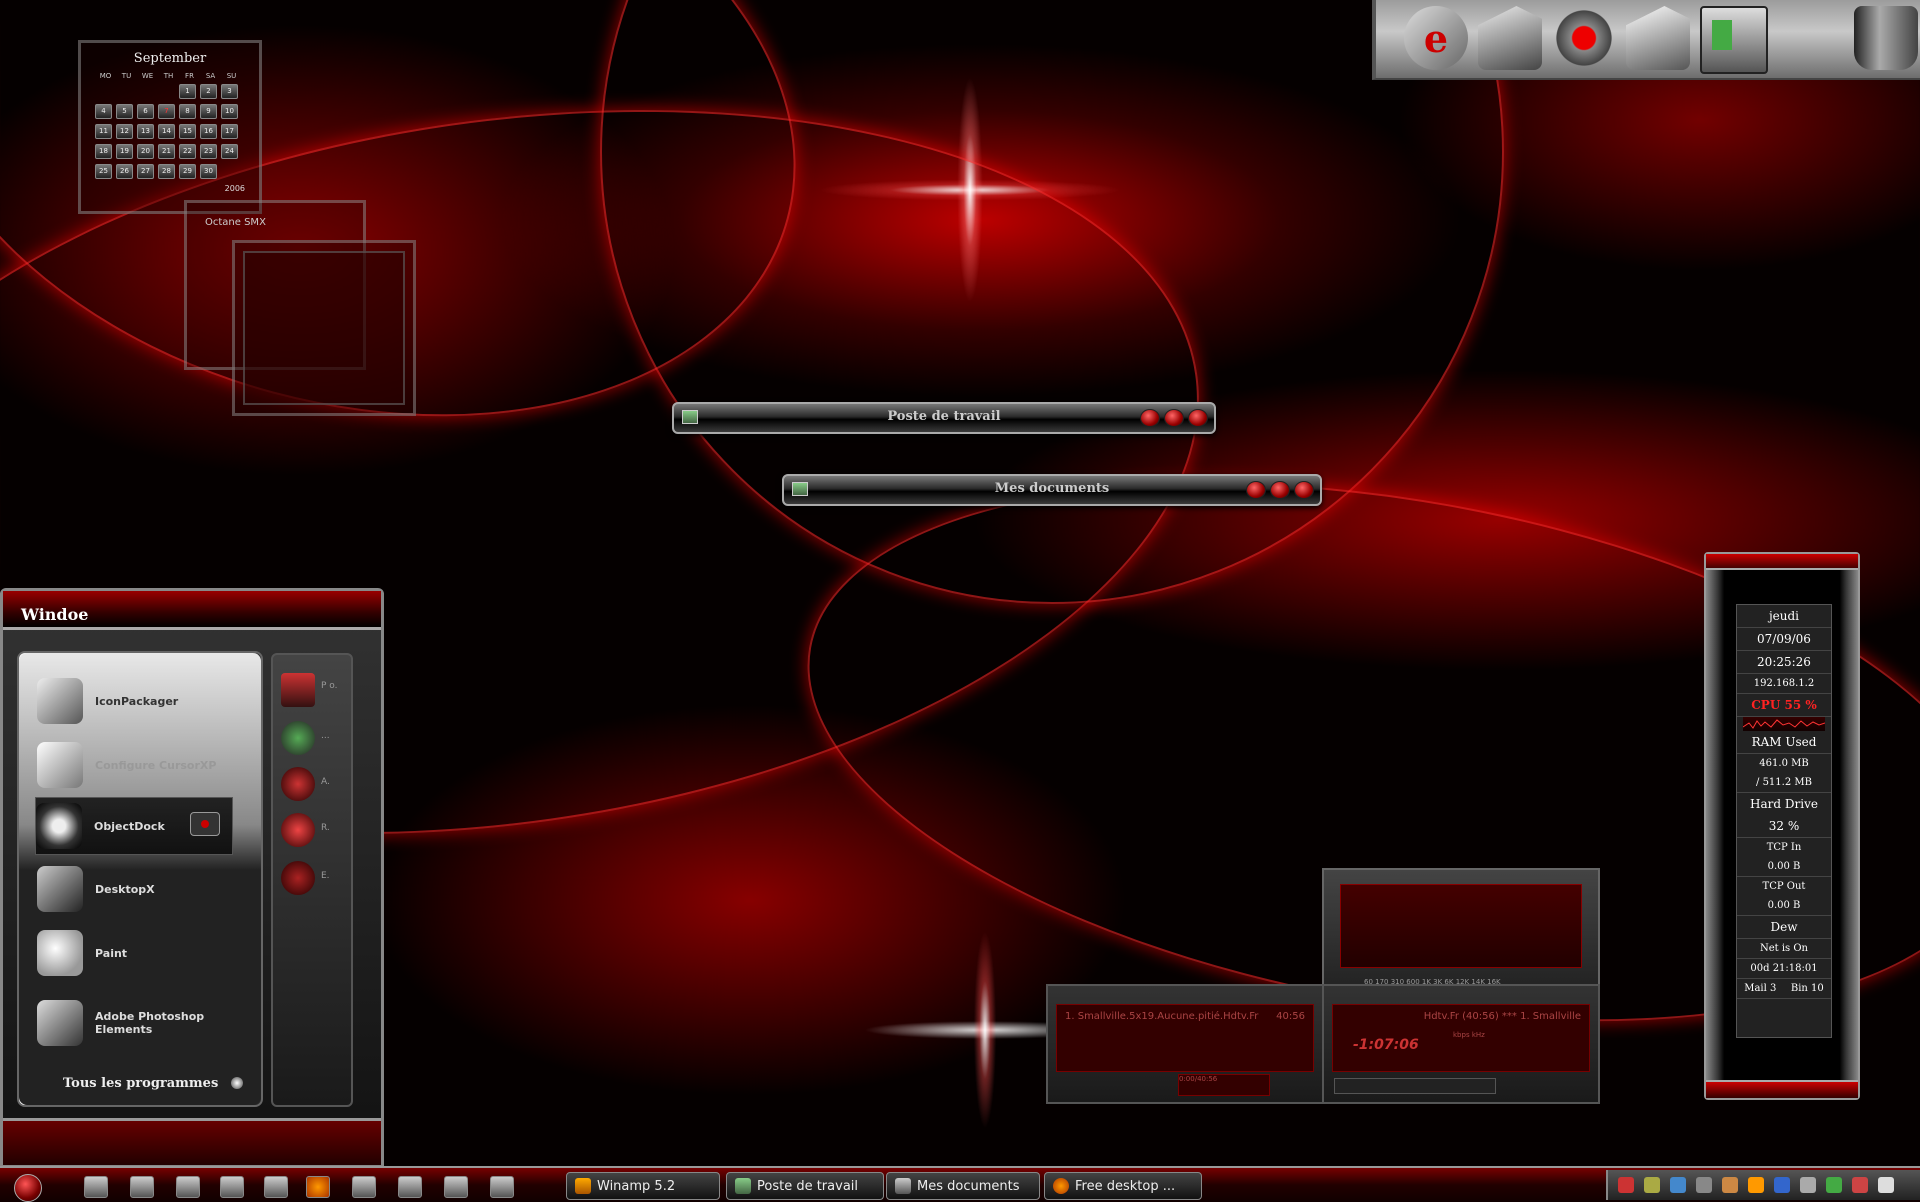 This screenshot has height=1202, width=1920. What do you see at coordinates (132, 1023) in the screenshot?
I see `program-photoshop-elements: Adobe Photoshop Elements` at bounding box center [132, 1023].